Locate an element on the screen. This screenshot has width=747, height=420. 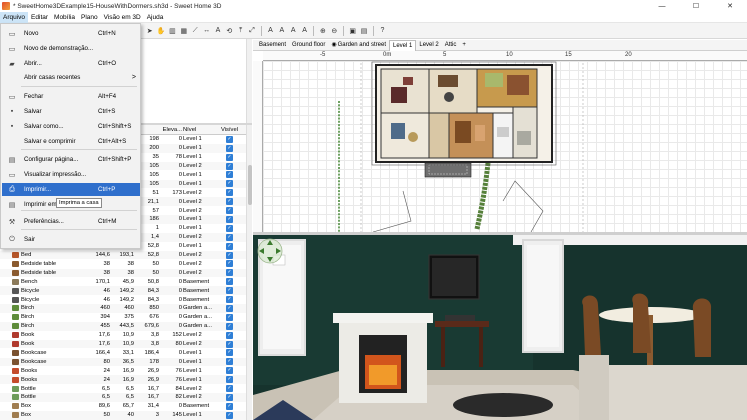
pan-mode-icon: ✋ is located at coordinates (161, 30).